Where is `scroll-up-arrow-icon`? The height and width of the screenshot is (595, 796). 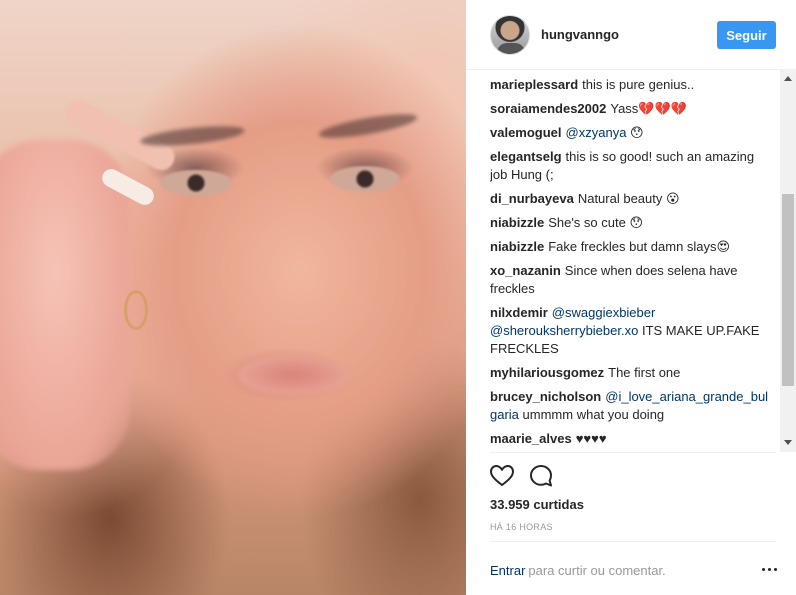 scroll-up-arrow-icon is located at coordinates (788, 78).